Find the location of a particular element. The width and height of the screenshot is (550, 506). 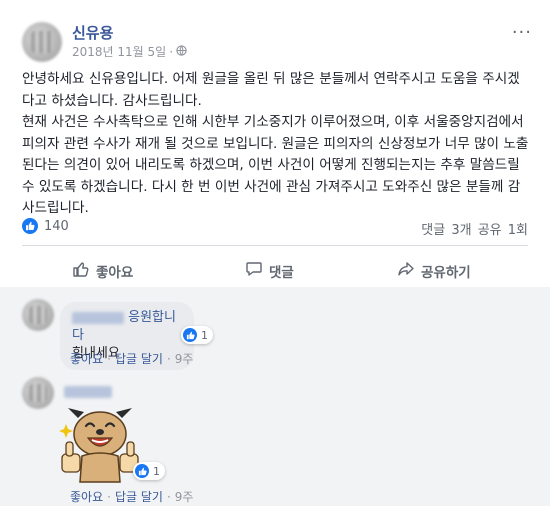

share-arrow-icon is located at coordinates (406, 271).